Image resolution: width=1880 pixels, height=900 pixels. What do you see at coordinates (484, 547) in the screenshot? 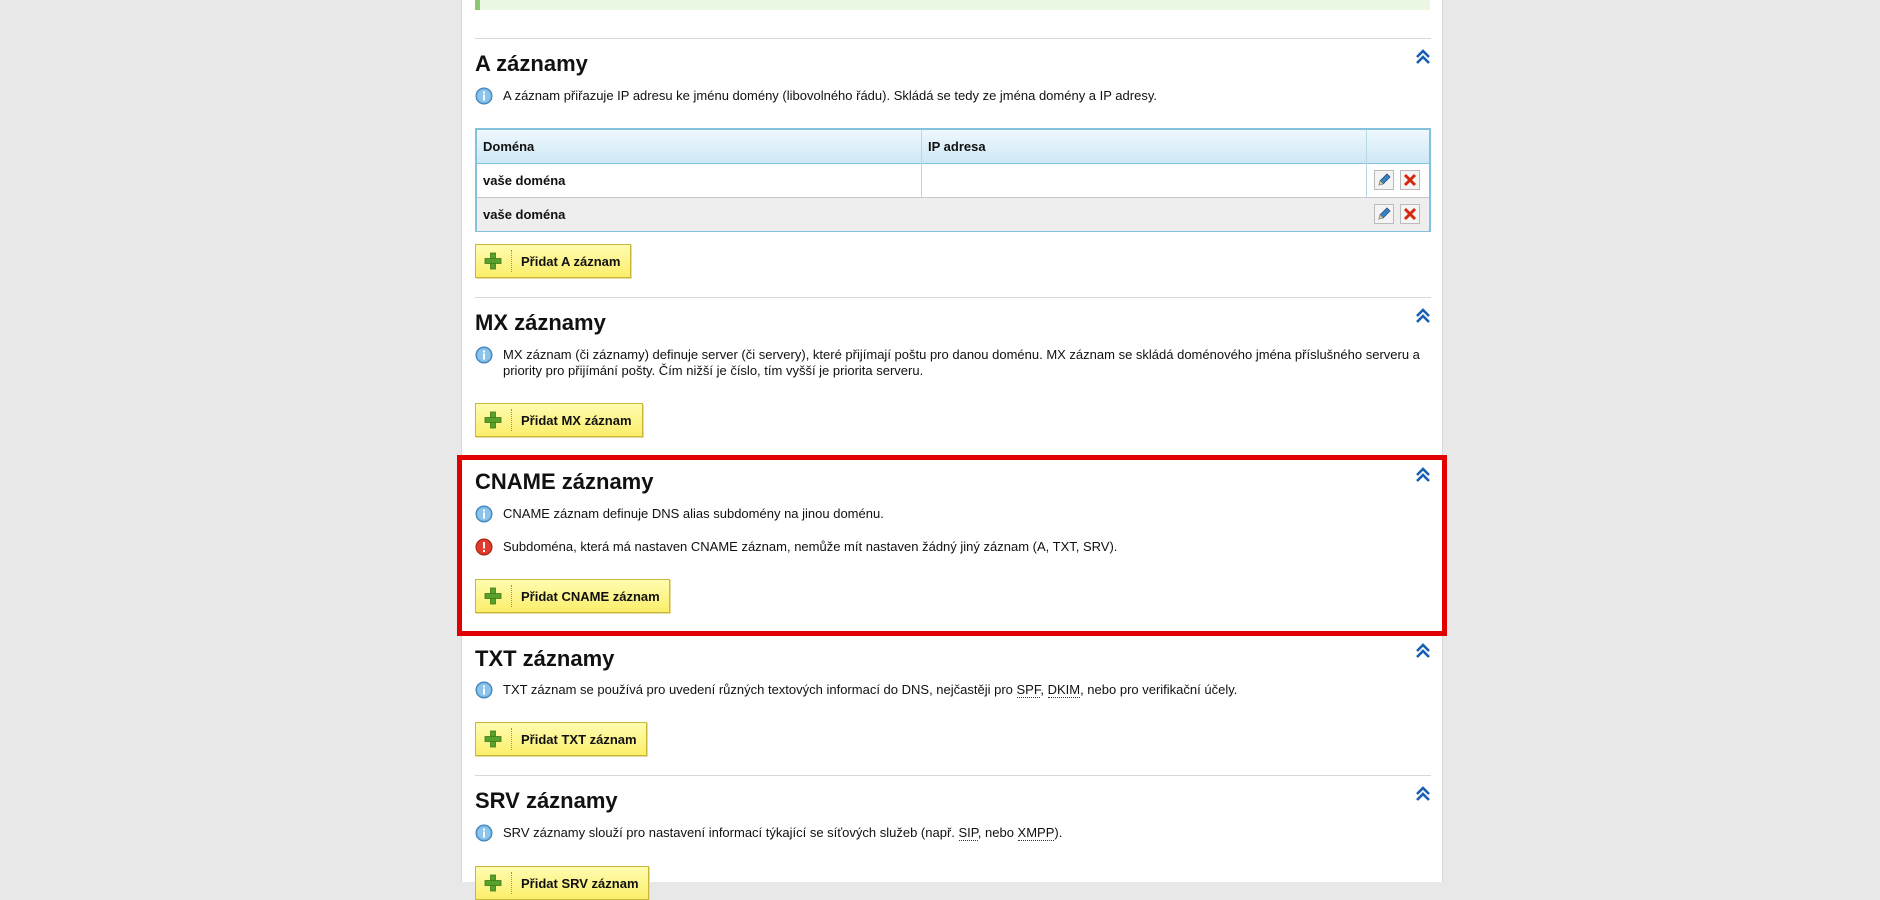
I see `warning-icon` at bounding box center [484, 547].